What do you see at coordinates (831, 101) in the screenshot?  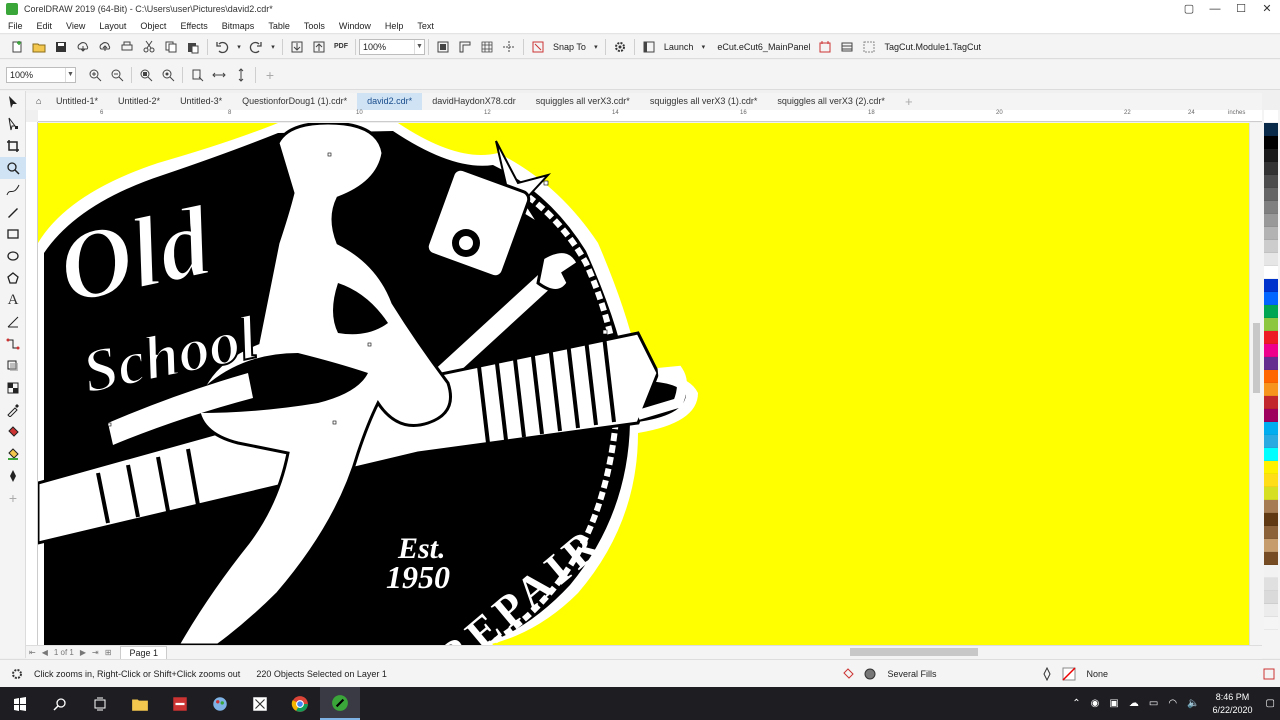 I see `document-tab: squiggles all verX3 (2).cdr*` at bounding box center [831, 101].